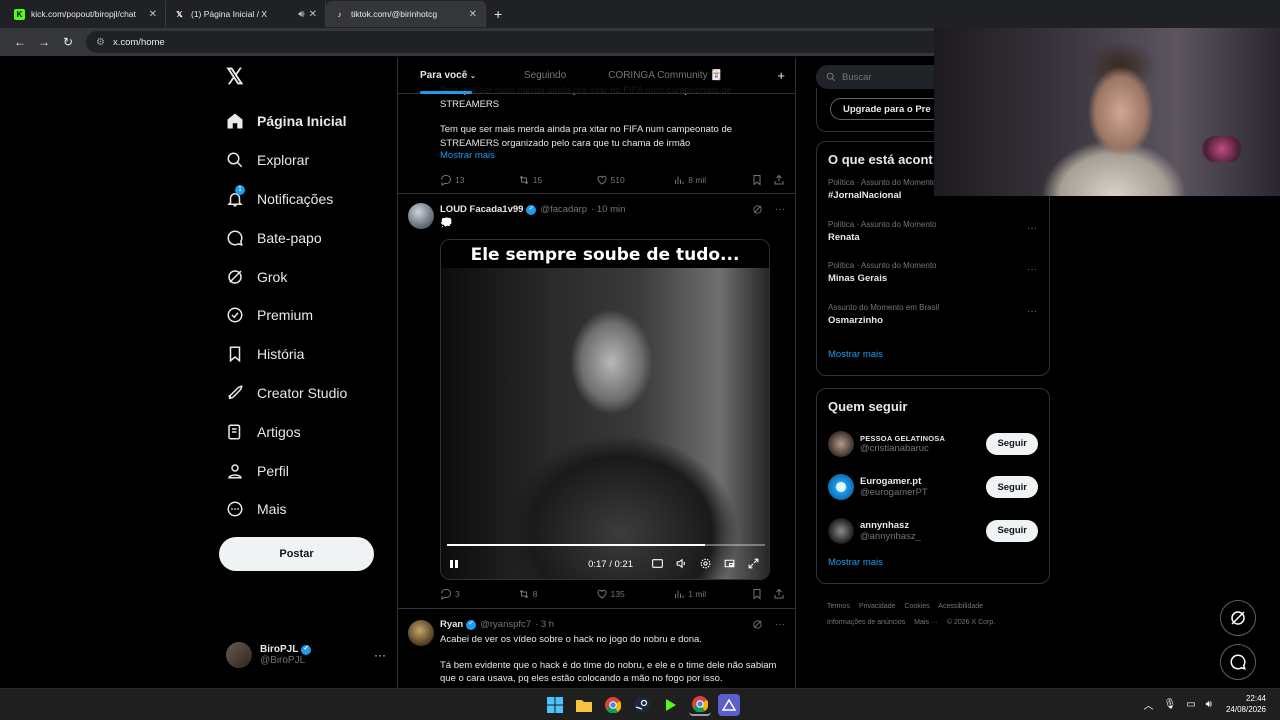 The image size is (1280, 720). Describe the element at coordinates (728, 705) in the screenshot. I see `app-icon` at that location.